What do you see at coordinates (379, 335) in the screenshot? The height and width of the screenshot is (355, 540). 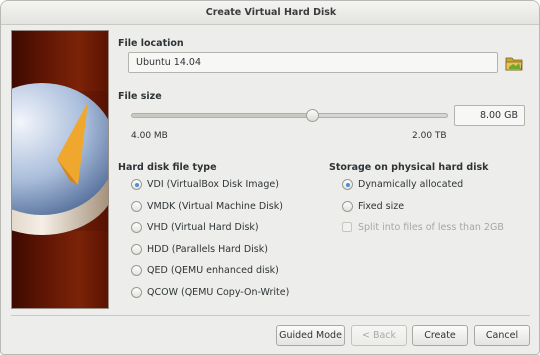 I see `back-button: < Back` at bounding box center [379, 335].